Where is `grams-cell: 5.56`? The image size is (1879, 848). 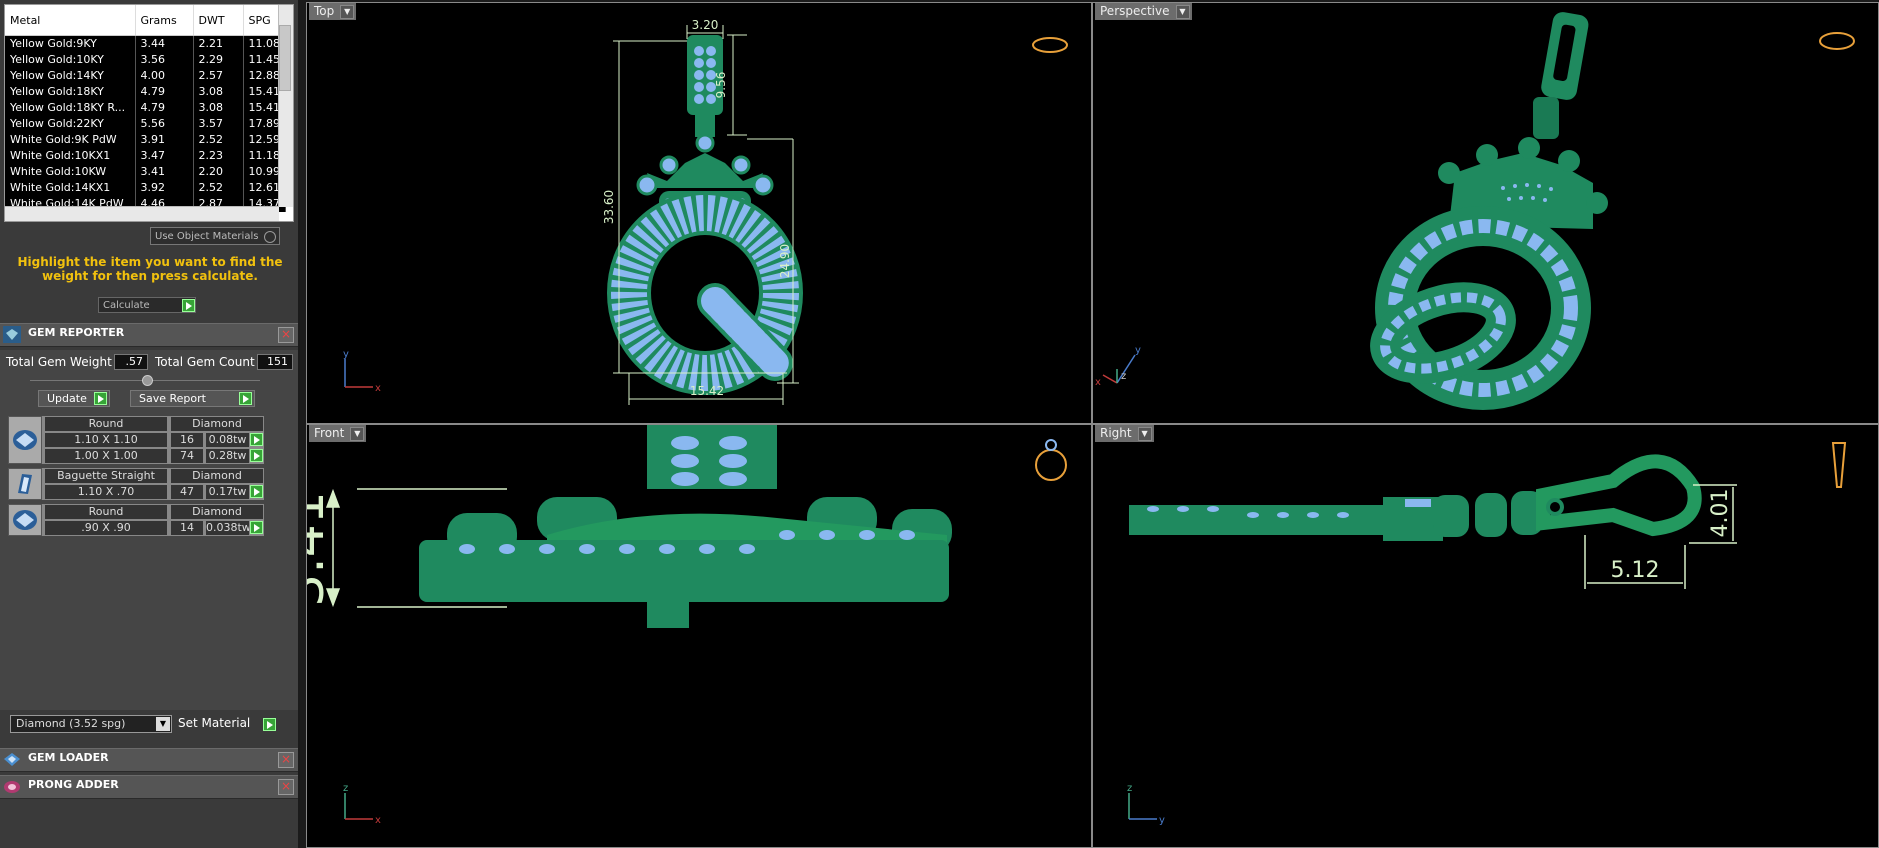 grams-cell: 5.56 is located at coordinates (164, 124).